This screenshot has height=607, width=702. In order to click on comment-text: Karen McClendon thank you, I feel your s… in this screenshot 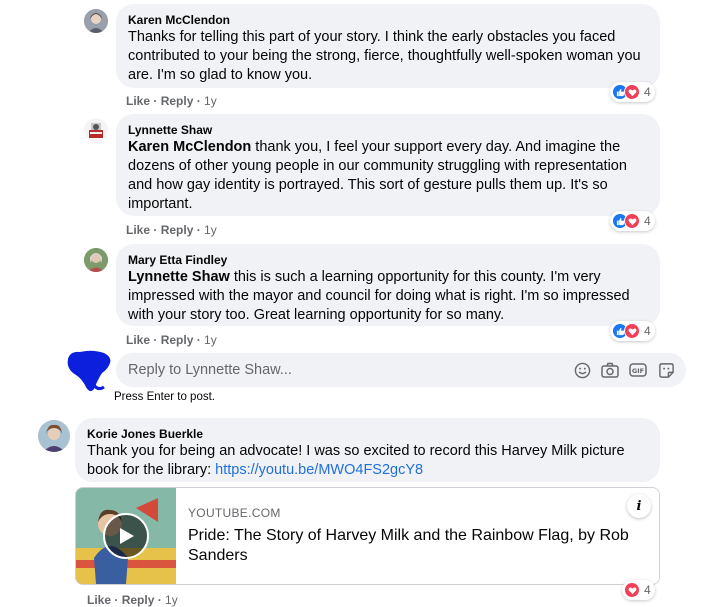, I will do `click(377, 175)`.